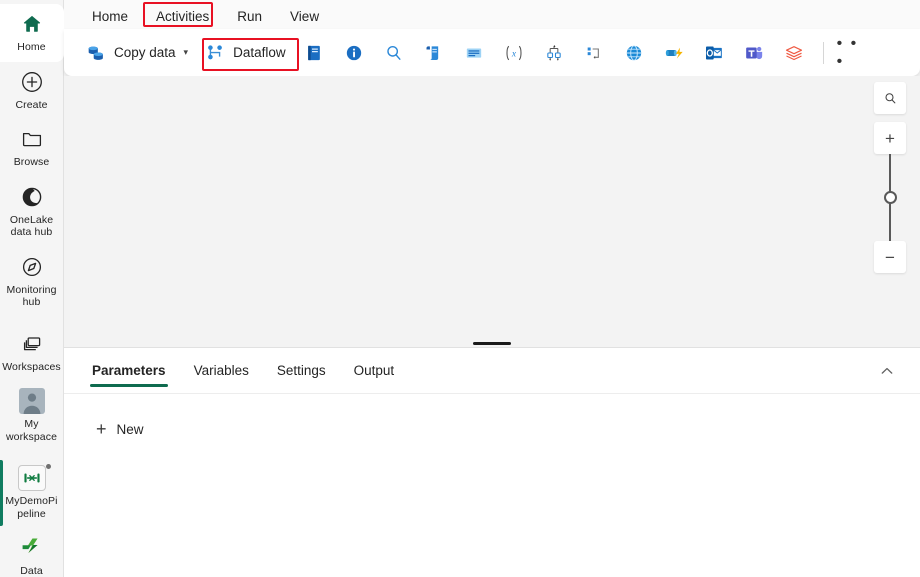  I want to click on zoom-in-icon: +, so click(890, 138).